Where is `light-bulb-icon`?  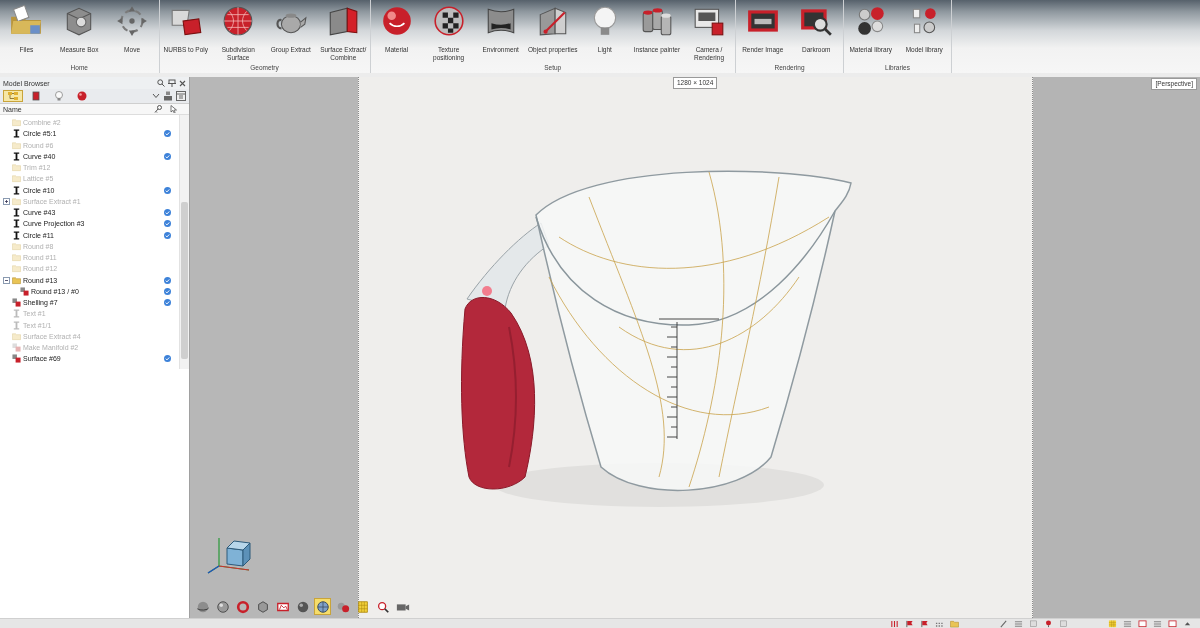
light-bulb-icon is located at coordinates (59, 96).